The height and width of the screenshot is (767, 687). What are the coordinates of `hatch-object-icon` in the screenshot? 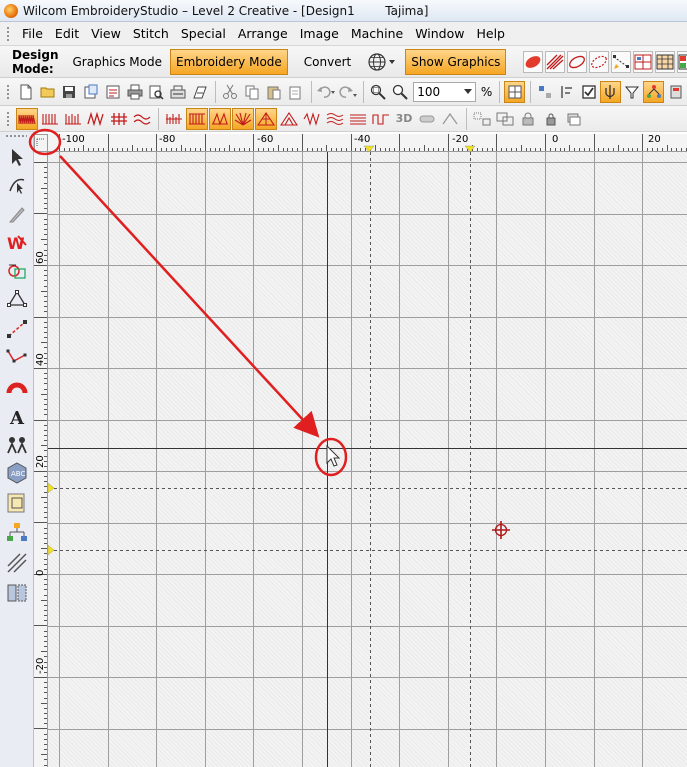 It's located at (555, 61).